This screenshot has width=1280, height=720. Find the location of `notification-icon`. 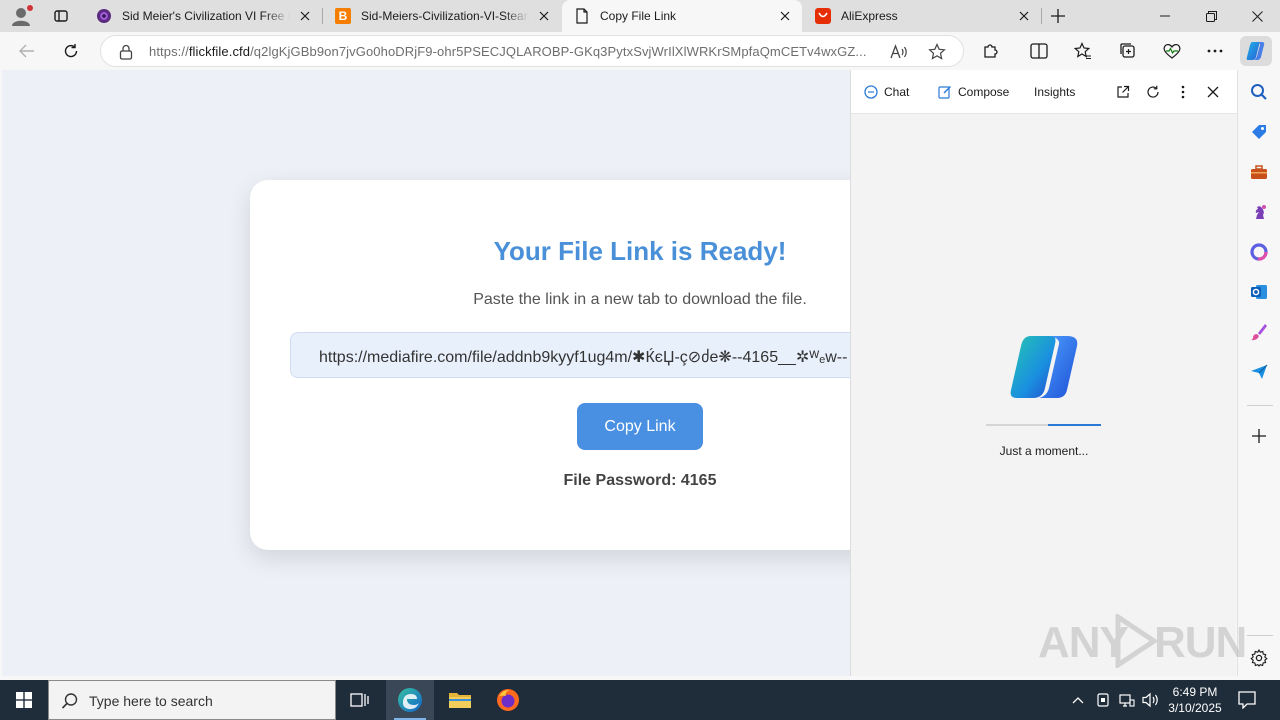

notification-icon is located at coordinates (1247, 700).